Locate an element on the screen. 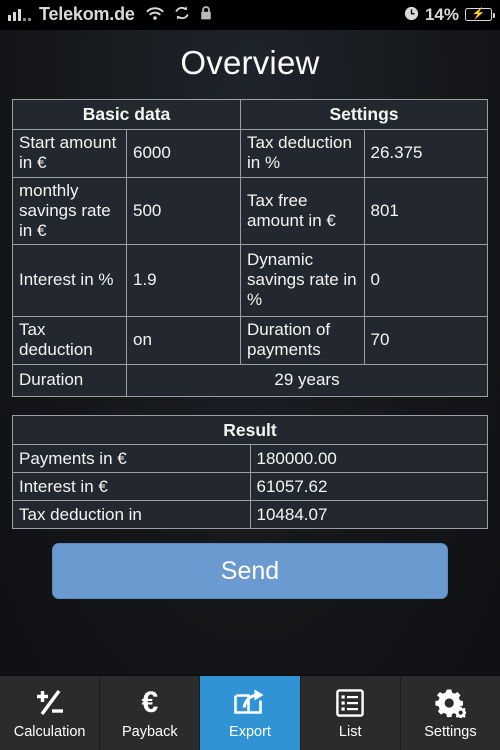  status-bar: Telekom.de 14% ⚡ is located at coordinates (250, 15).